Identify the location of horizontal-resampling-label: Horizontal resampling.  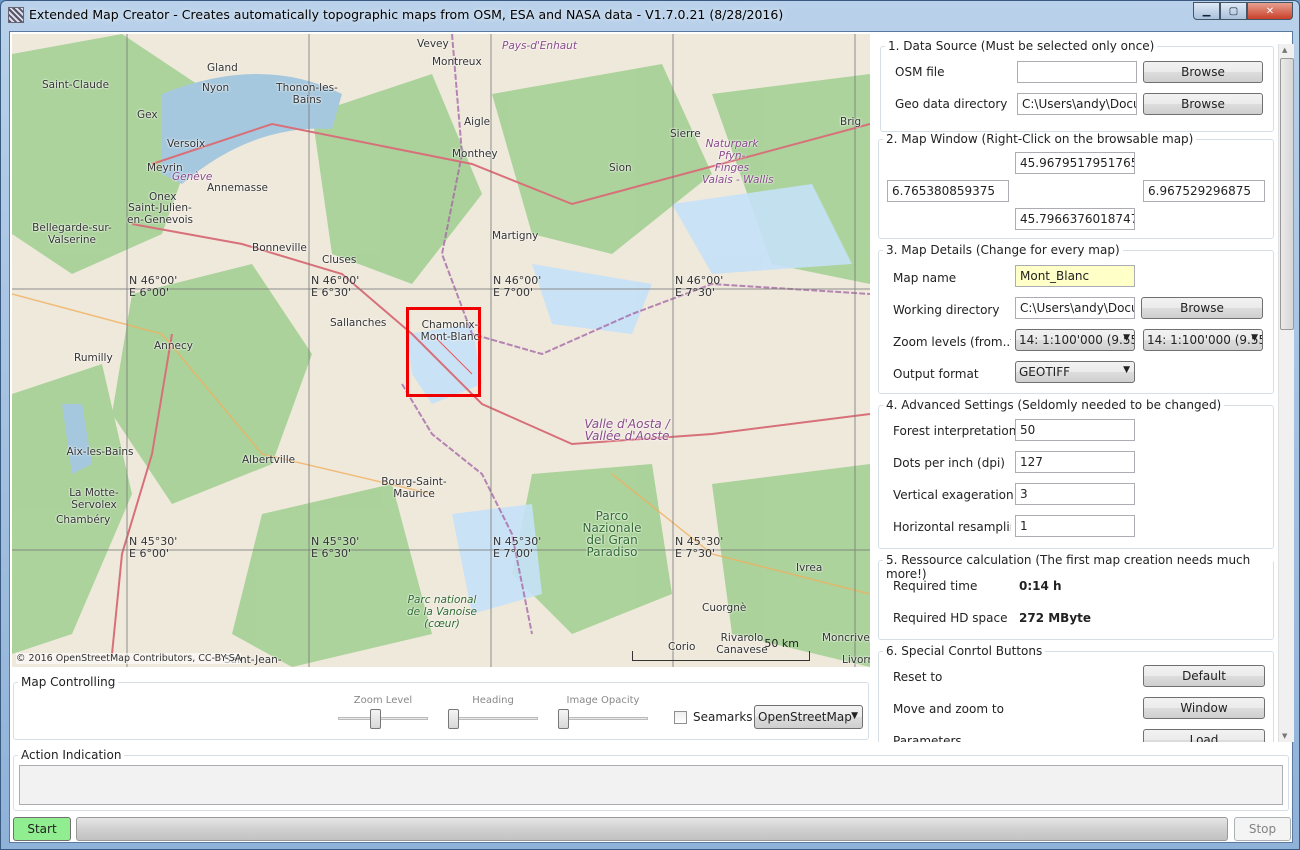
(952, 527).